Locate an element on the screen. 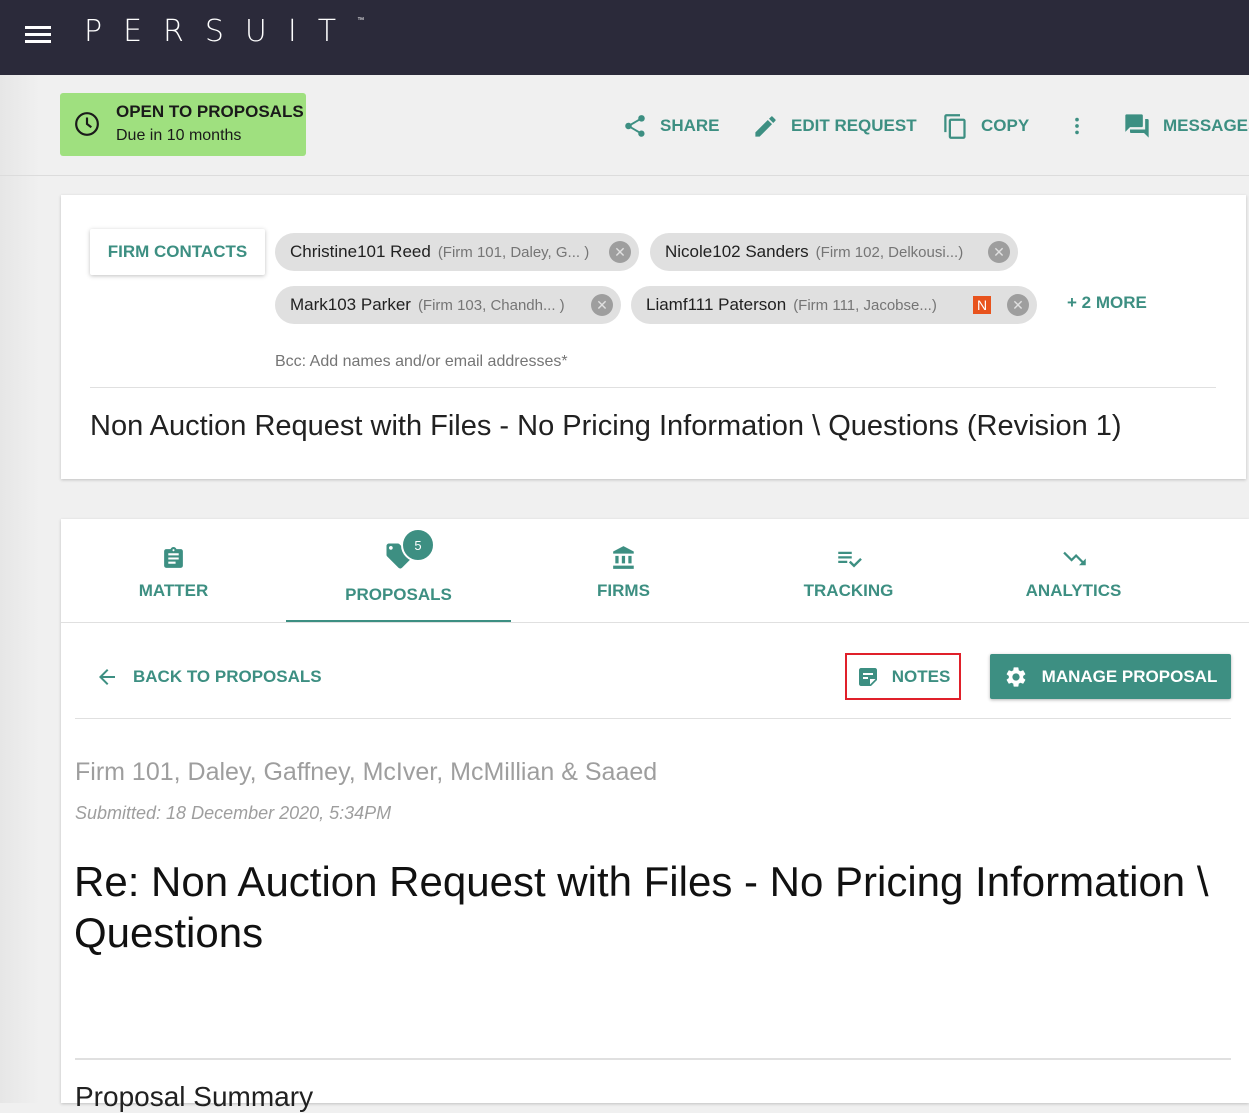 This screenshot has width=1249, height=1113. tab-analytics: ANALYTICS is located at coordinates (1073, 571).